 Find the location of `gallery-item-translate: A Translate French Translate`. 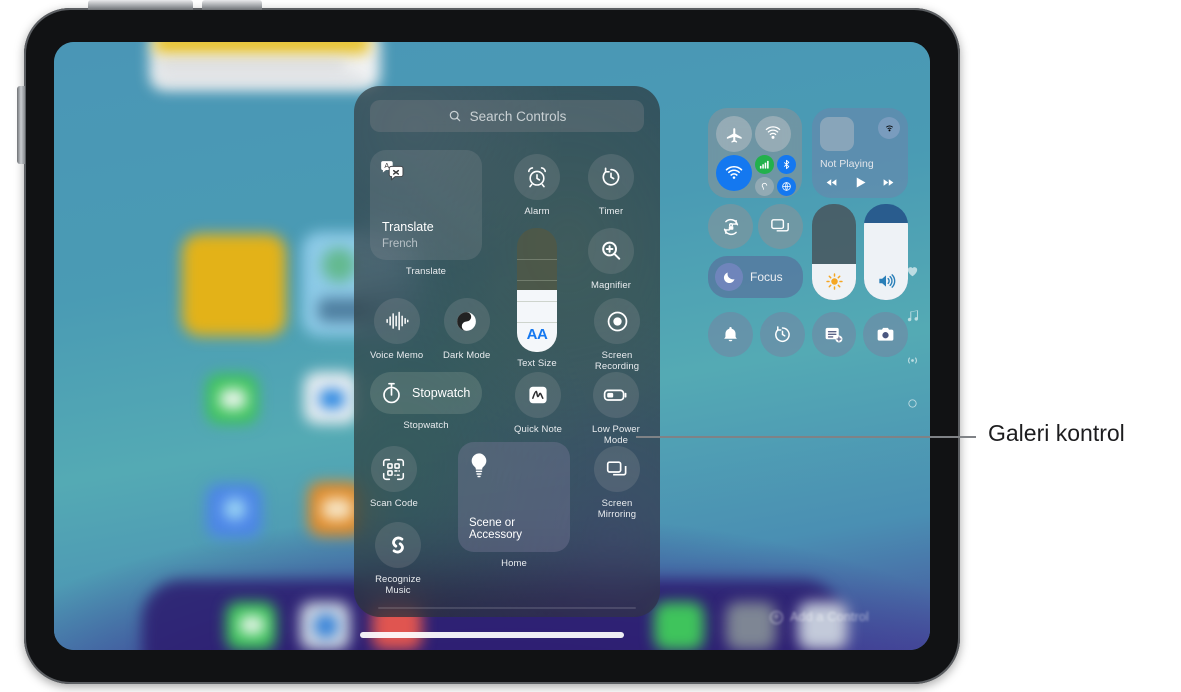

gallery-item-translate: A Translate French Translate is located at coordinates (426, 213).